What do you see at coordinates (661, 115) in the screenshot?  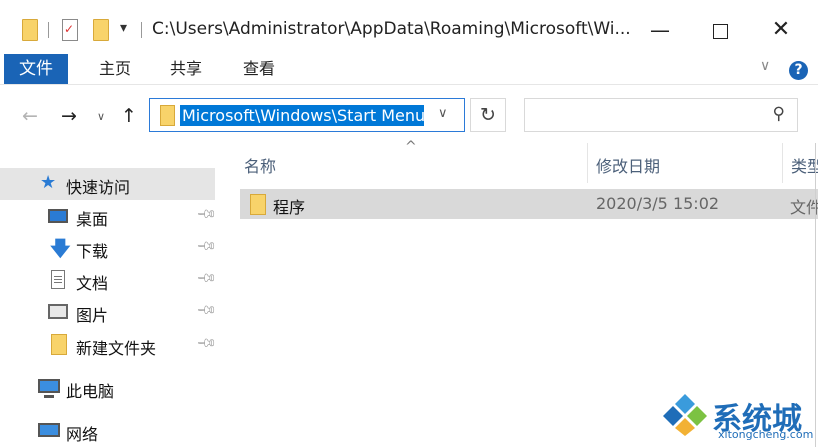 I see `search-input: ⚲` at bounding box center [661, 115].